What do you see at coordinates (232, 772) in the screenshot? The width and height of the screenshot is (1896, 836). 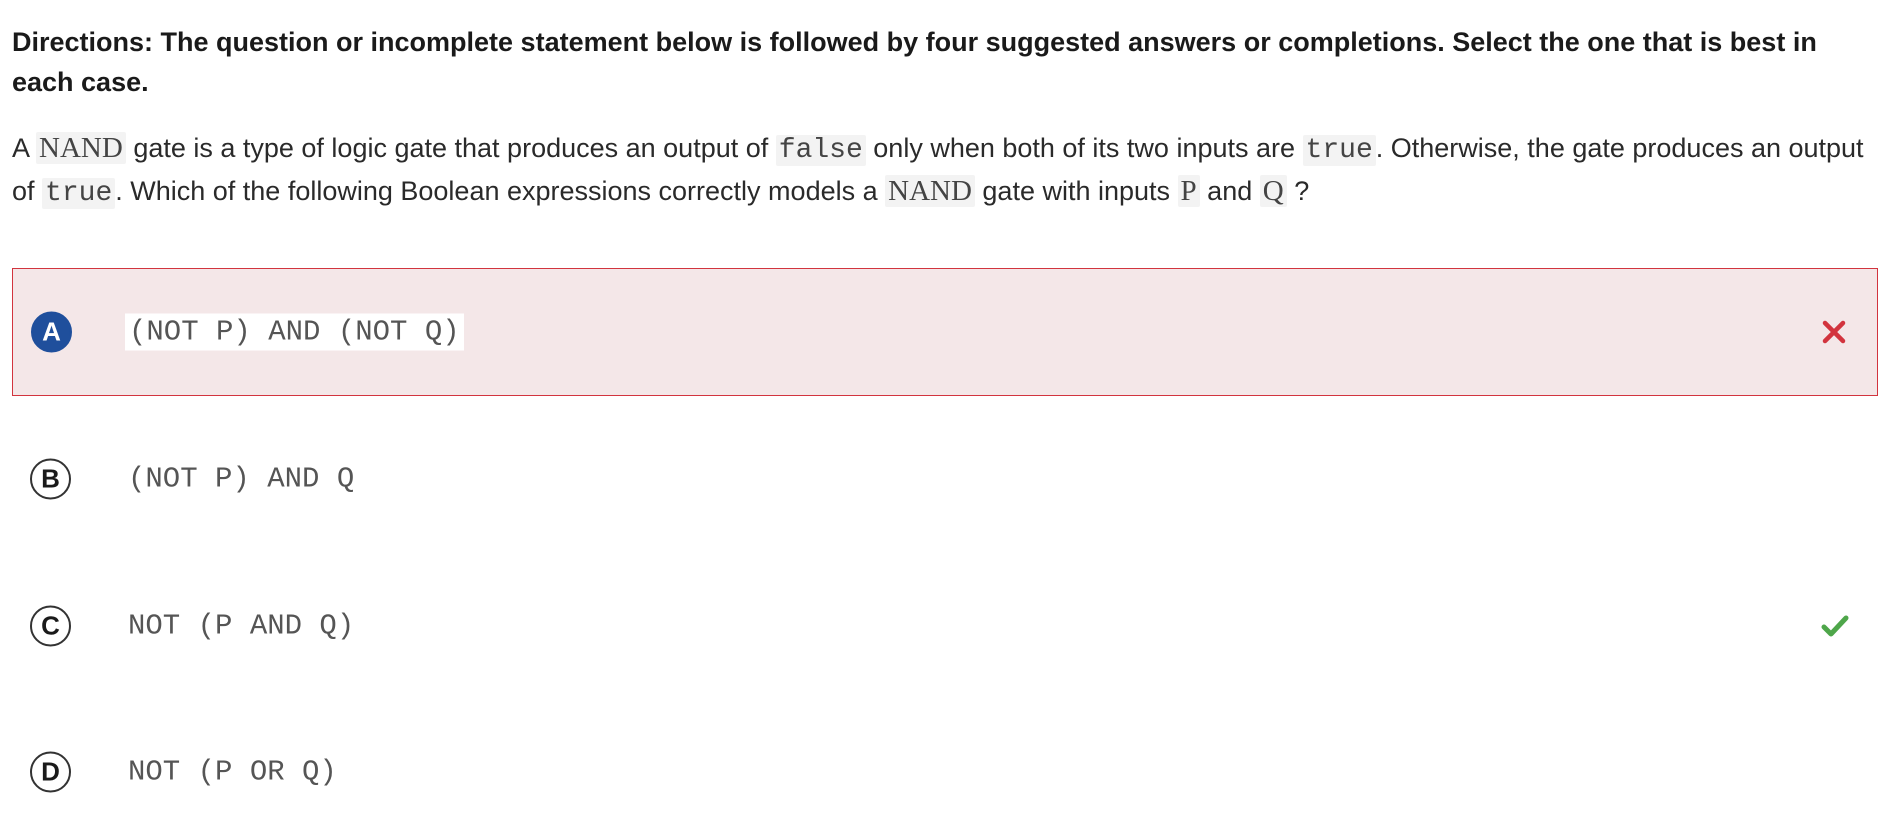 I see `choice-text-d: NOT (P OR Q)` at bounding box center [232, 772].